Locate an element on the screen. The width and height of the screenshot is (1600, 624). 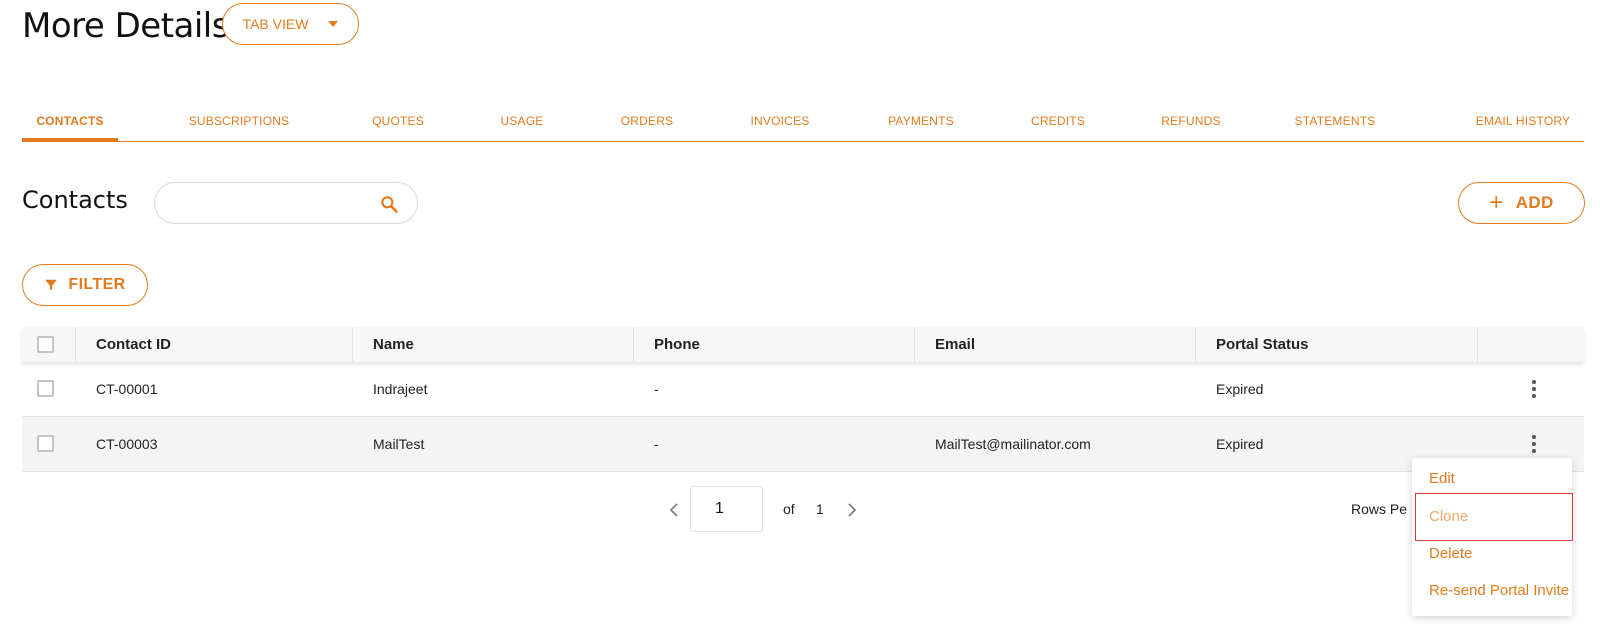
active-tab-indicator is located at coordinates (70, 140).